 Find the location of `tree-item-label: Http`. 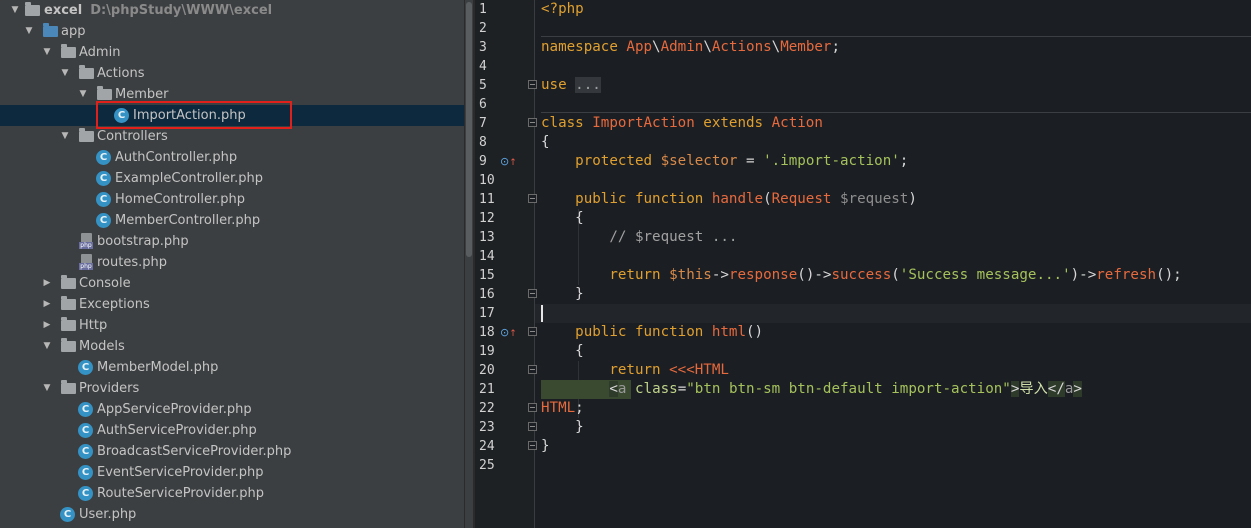

tree-item-label: Http is located at coordinates (93, 325).